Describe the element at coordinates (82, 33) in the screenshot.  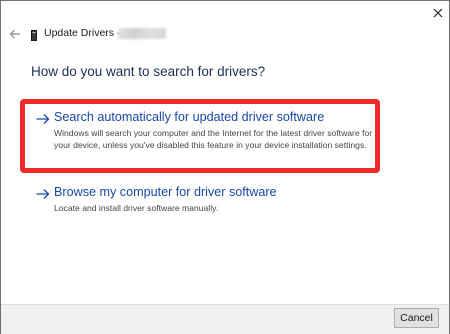
I see `window-title: Update Drivers -` at that location.